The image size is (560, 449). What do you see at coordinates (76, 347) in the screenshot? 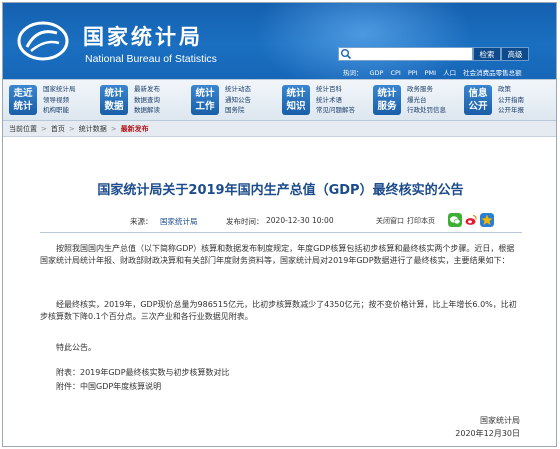
I see `article-paragraph: 特此公告。` at bounding box center [76, 347].